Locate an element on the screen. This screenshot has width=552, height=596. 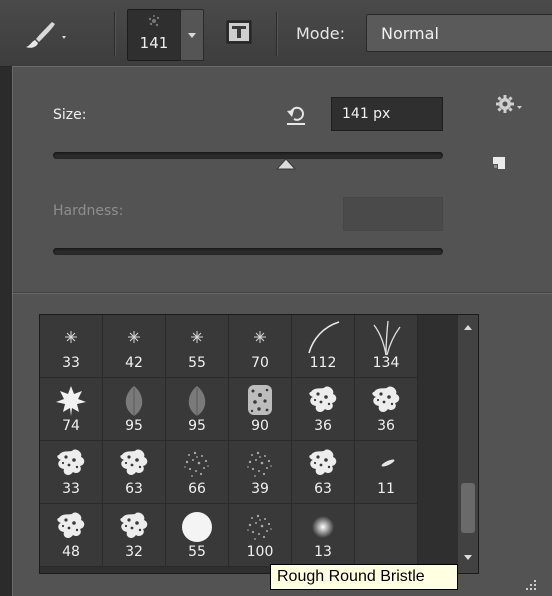
scrollbar-thumb is located at coordinates (468, 508).